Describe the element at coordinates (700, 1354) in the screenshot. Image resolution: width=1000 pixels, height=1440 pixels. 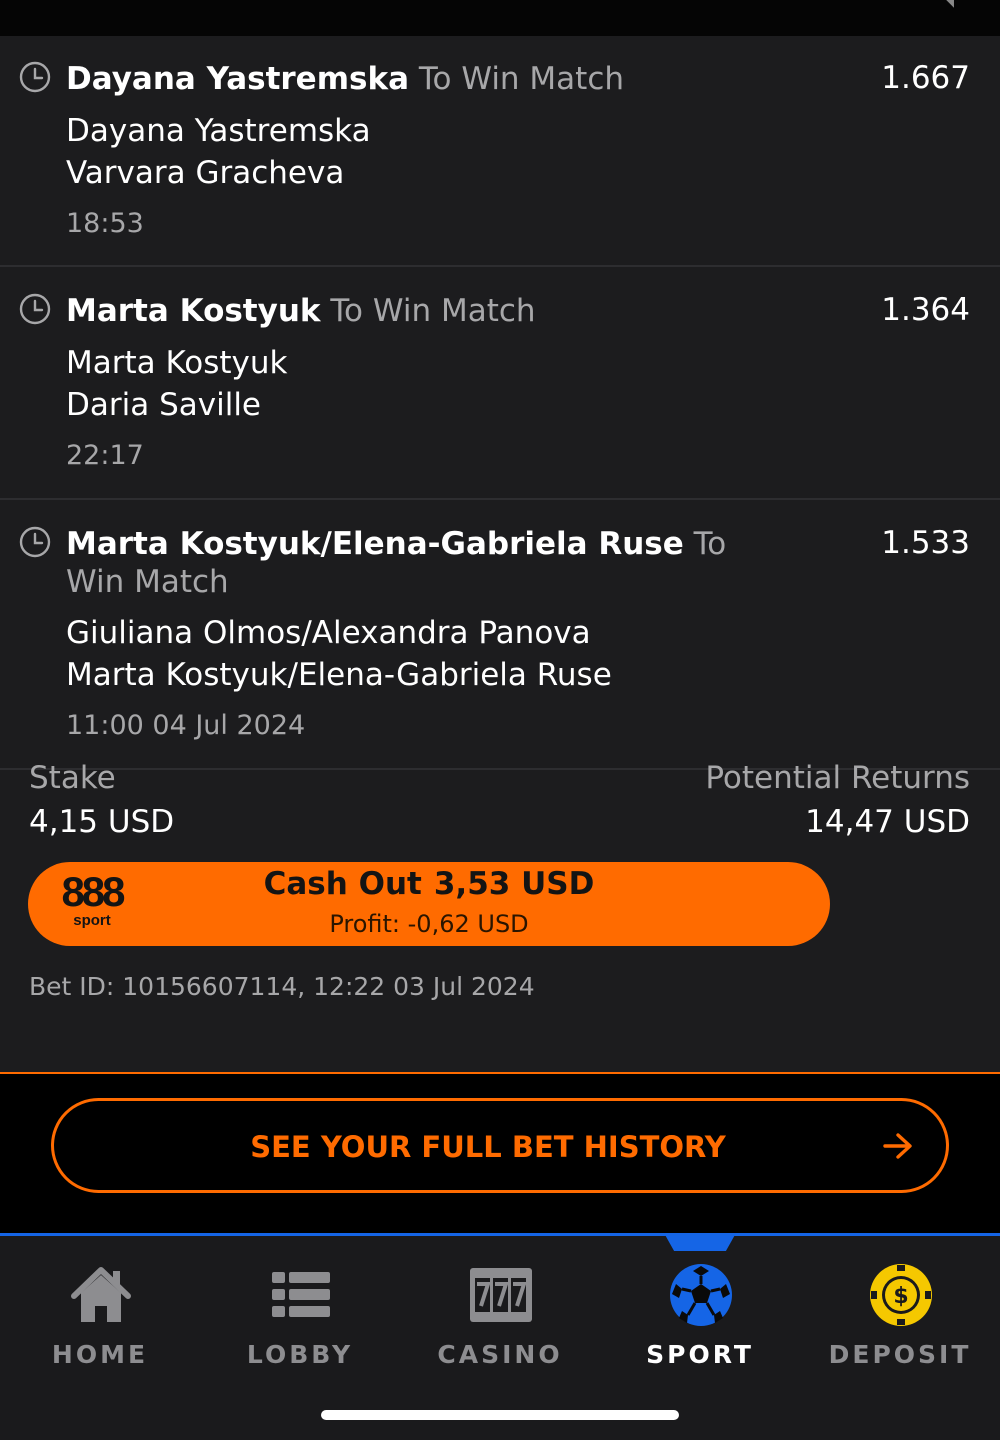
I see `nav-sport-label: SPORT` at that location.